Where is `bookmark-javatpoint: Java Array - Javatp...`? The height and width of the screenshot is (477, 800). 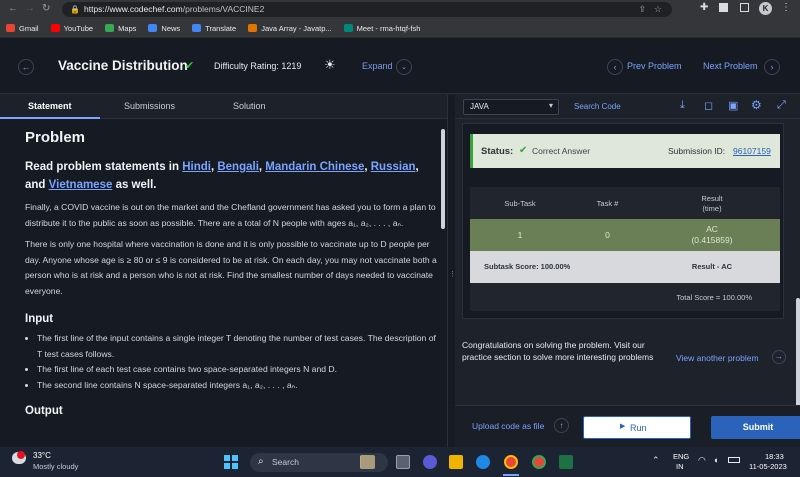
bookmark-javatpoint: Java Array - Javatp... is located at coordinates (290, 28).